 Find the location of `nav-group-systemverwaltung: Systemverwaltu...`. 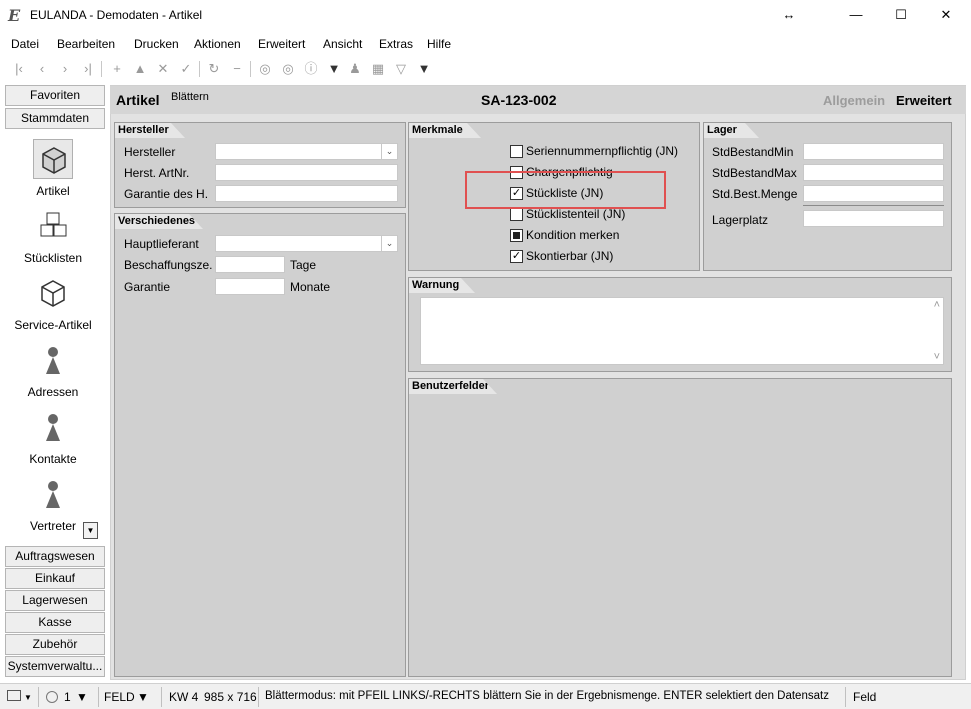

nav-group-systemverwaltung: Systemverwaltu... is located at coordinates (55, 666).